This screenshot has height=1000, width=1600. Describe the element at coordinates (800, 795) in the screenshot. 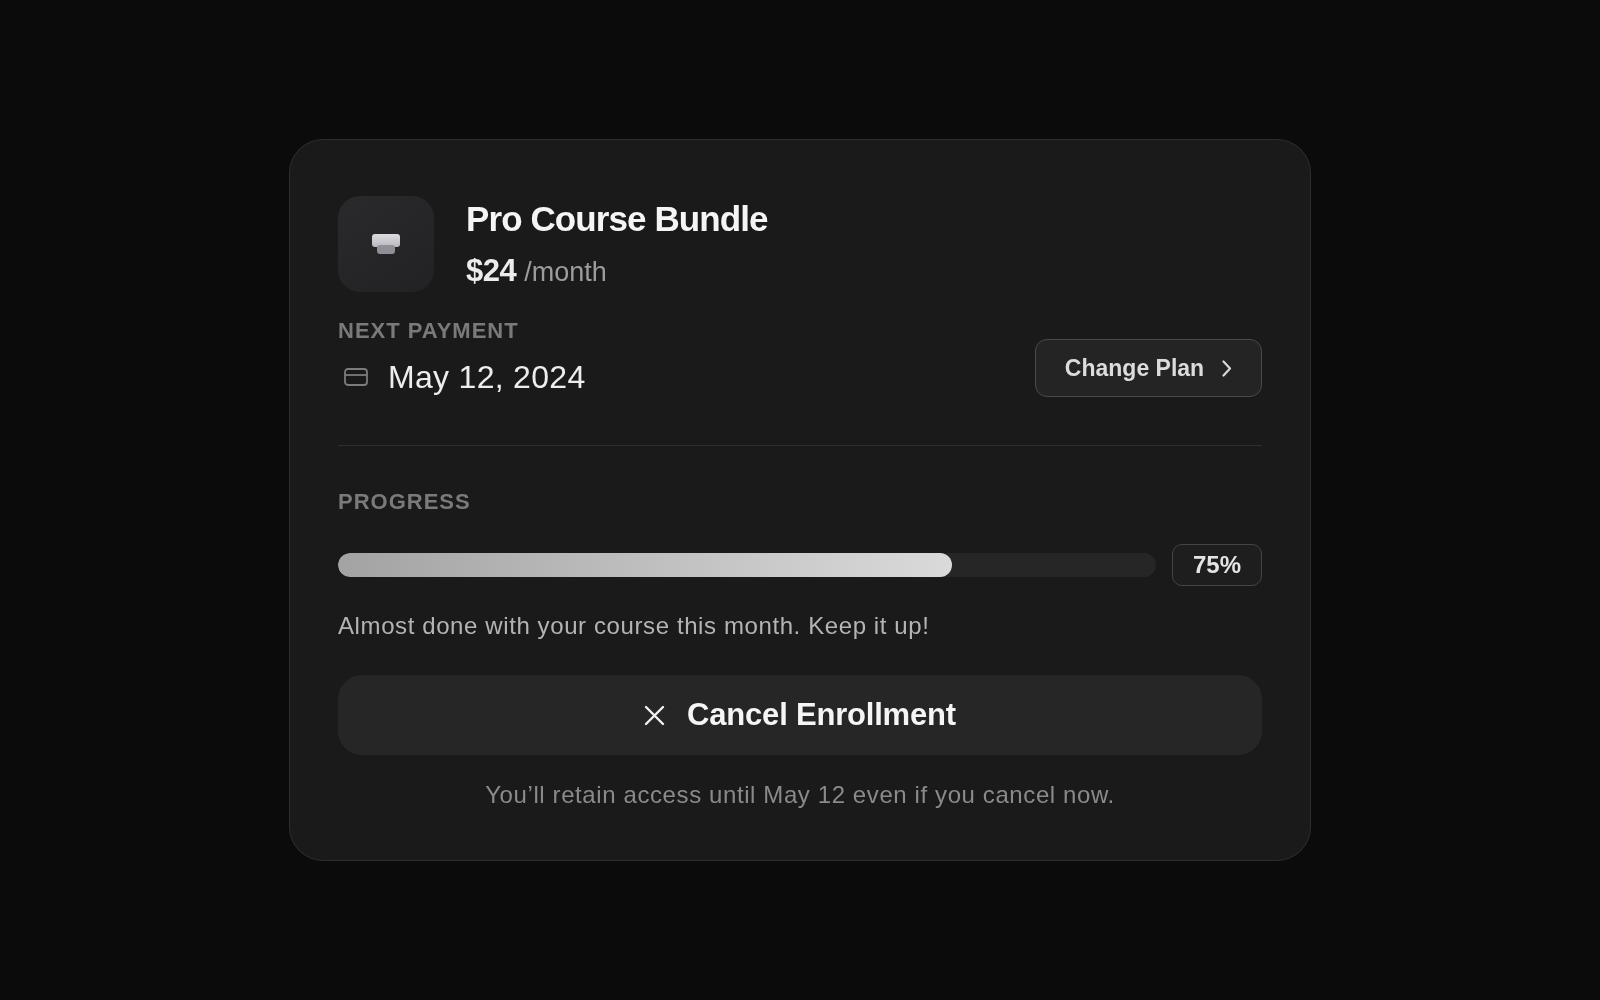

I see `access-note: You’ll retain access until May 12 even if you cancel now.` at that location.